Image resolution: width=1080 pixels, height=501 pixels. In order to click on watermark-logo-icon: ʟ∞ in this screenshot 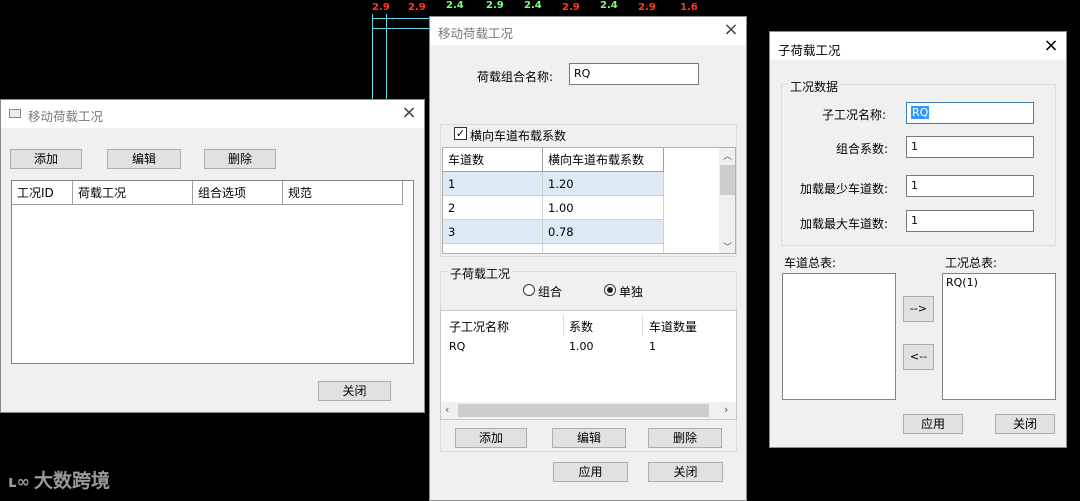, I will do `click(19, 481)`.